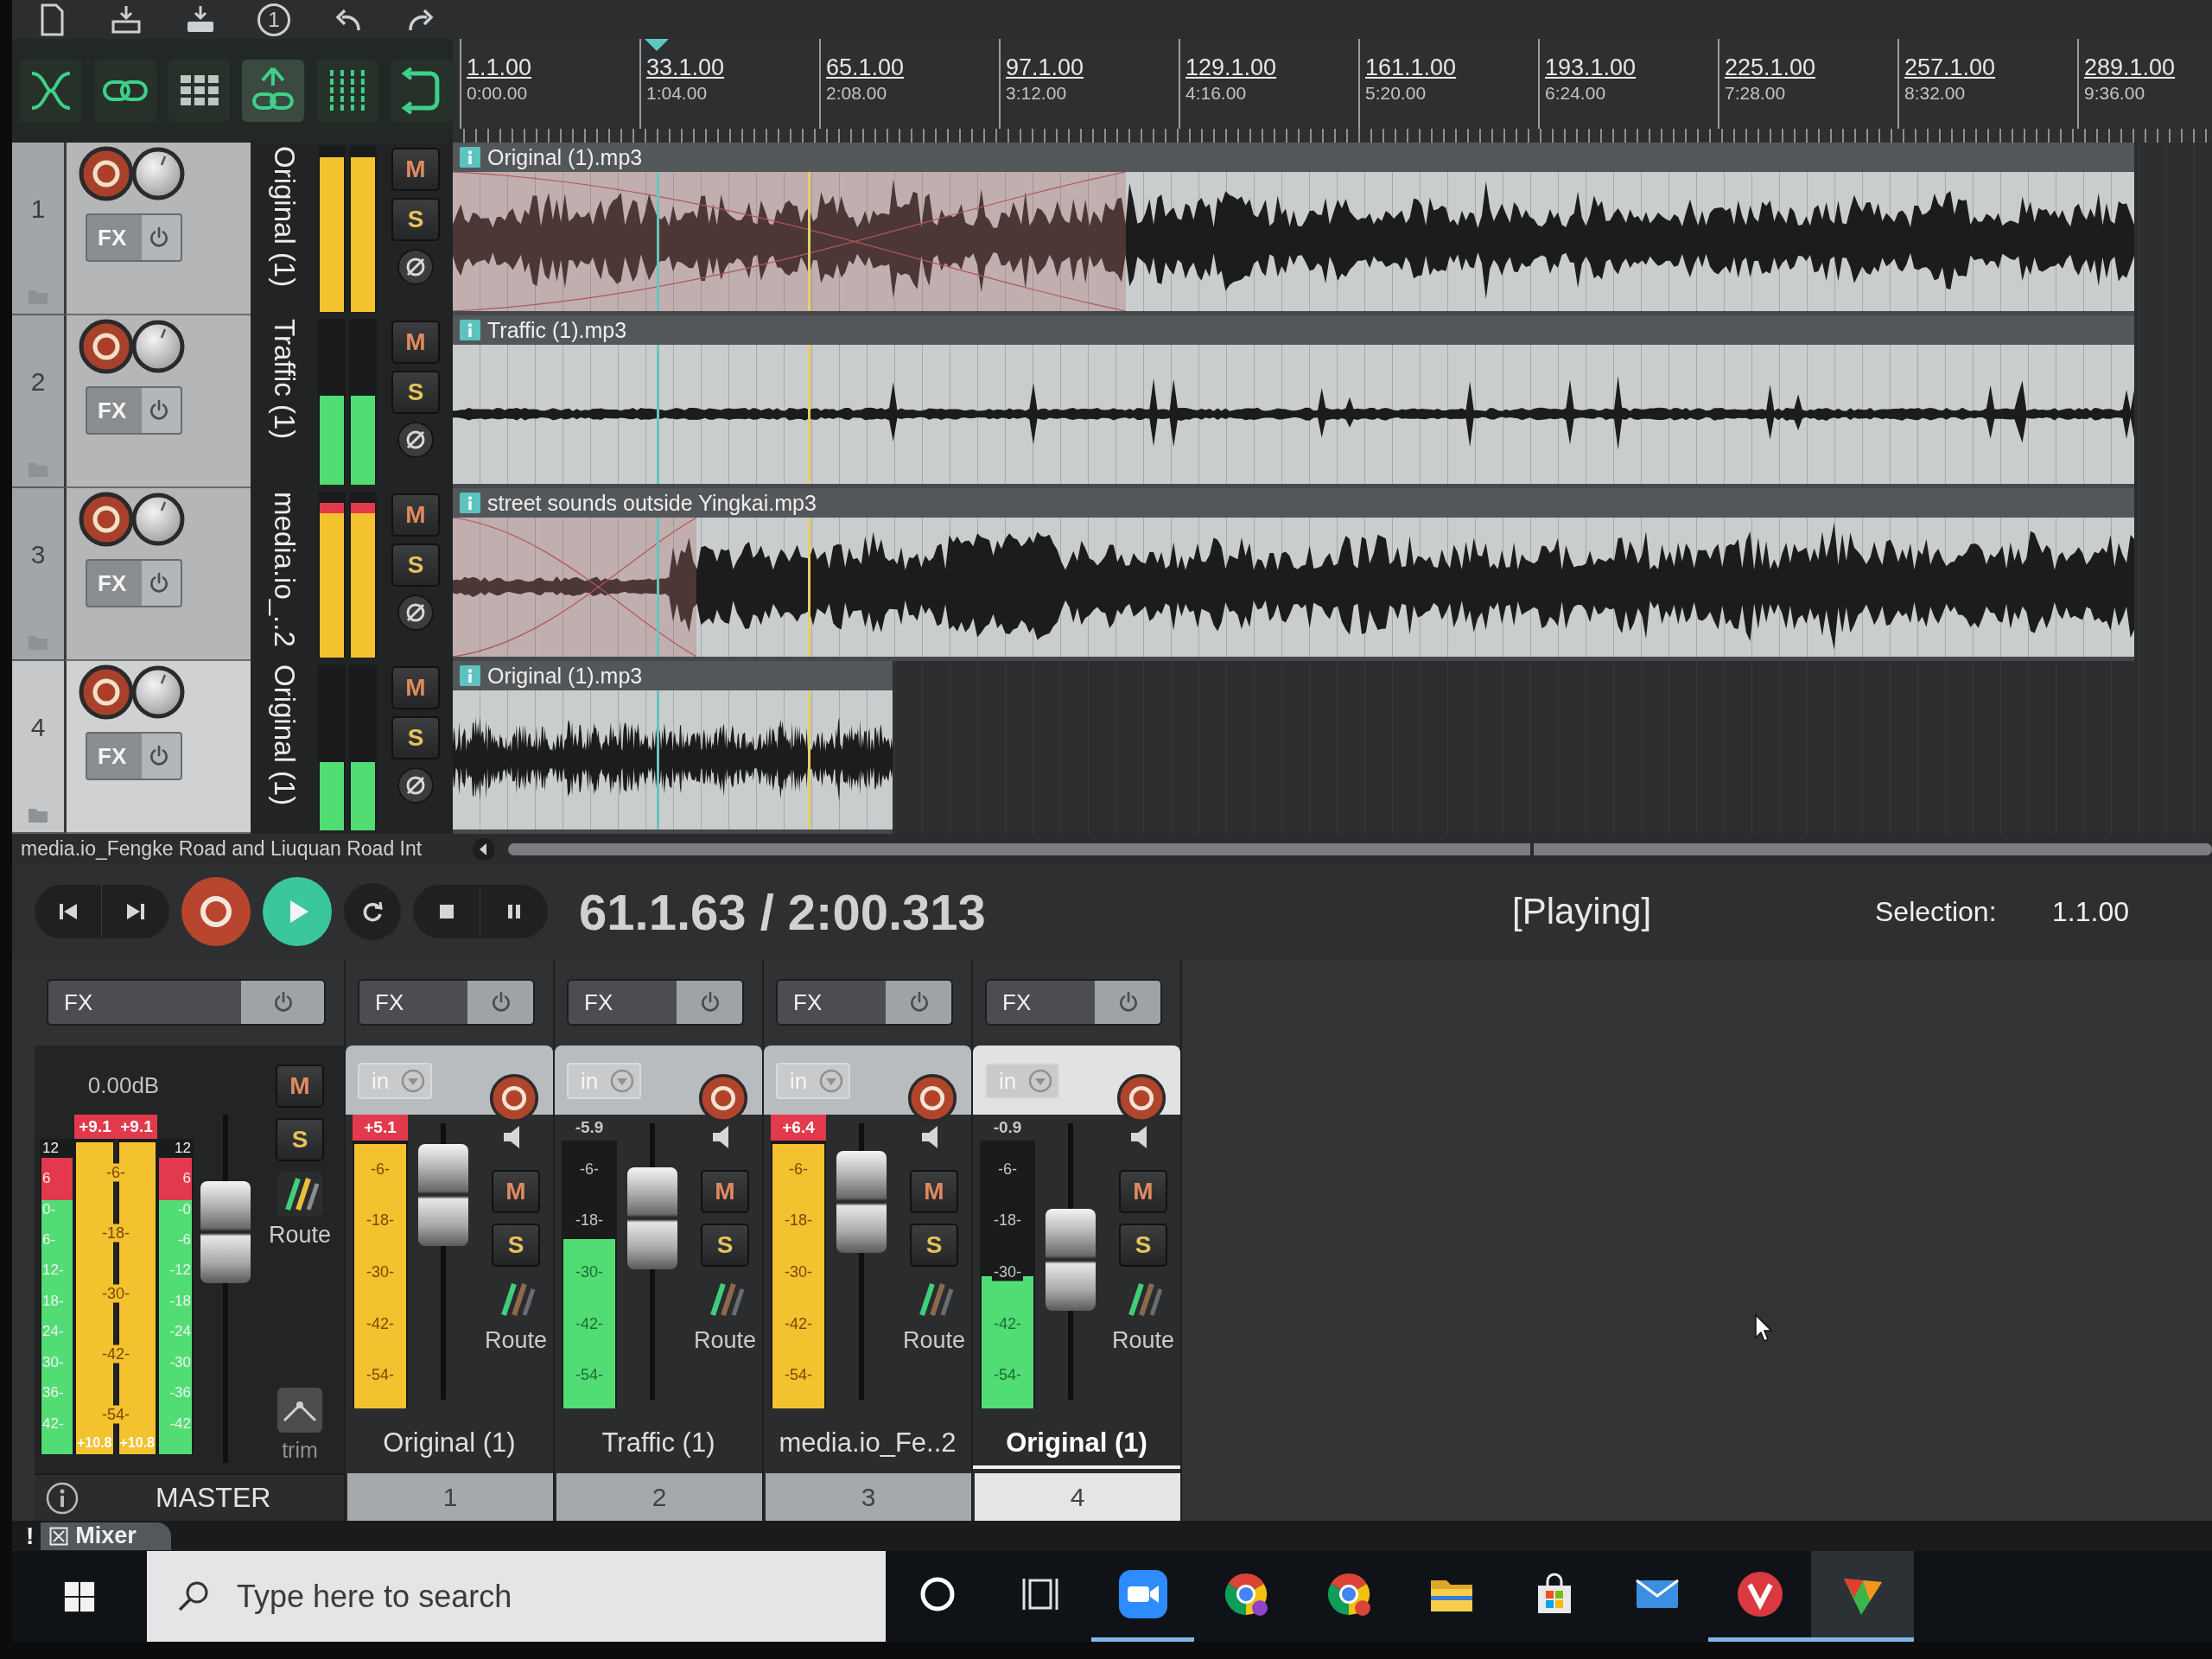 Image resolution: width=2212 pixels, height=1659 pixels. What do you see at coordinates (446, 911) in the screenshot?
I see `stop-button` at bounding box center [446, 911].